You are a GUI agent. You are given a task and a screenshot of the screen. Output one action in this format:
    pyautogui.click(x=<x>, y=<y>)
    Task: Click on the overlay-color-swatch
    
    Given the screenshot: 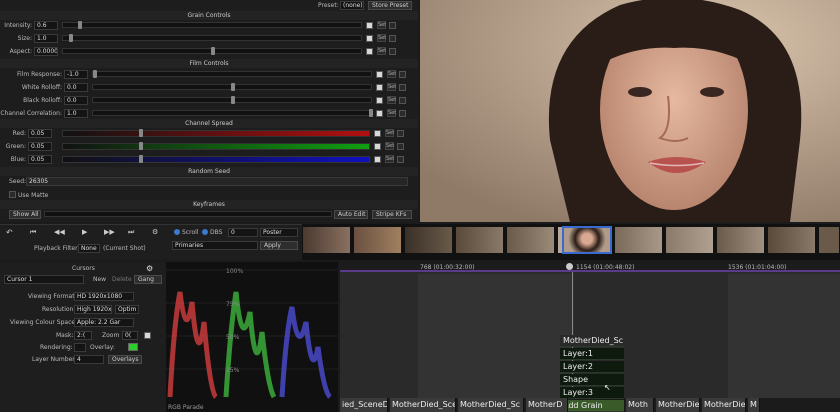 What is the action you would take?
    pyautogui.click(x=133, y=347)
    